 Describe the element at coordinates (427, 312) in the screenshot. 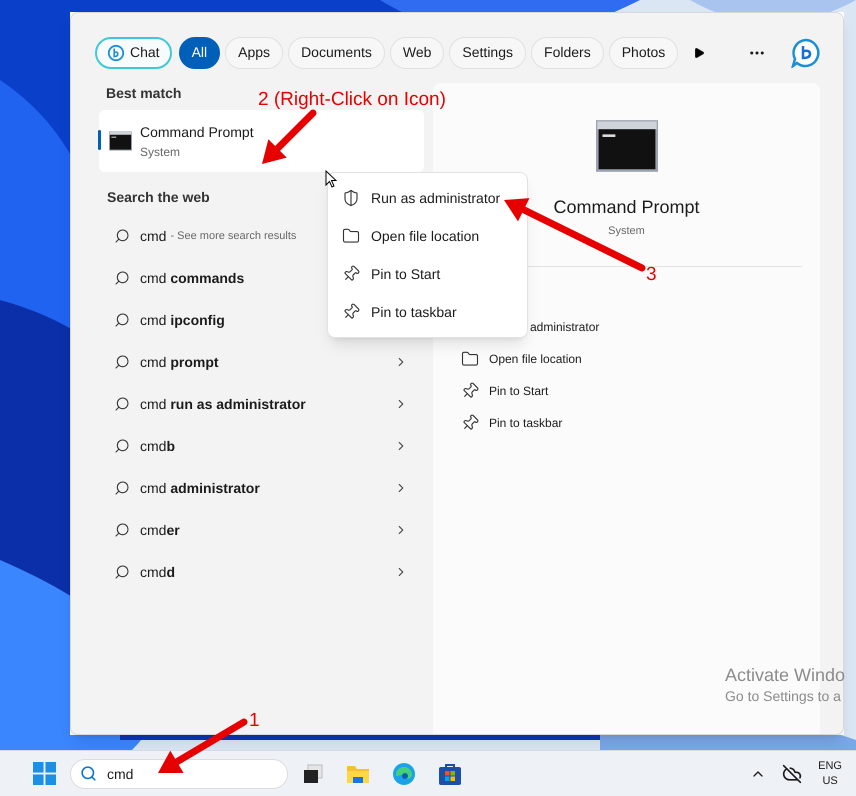

I see `menu-item: Pin to taskbar` at that location.